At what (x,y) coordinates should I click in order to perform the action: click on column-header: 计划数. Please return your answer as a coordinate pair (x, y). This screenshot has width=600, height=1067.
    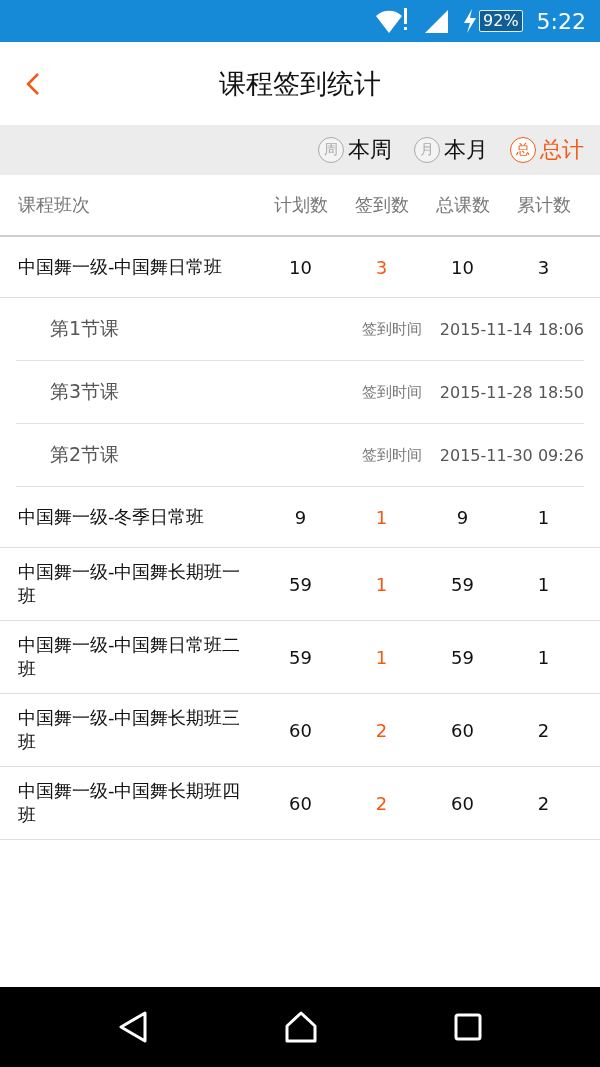
    Looking at the image, I should click on (300, 205).